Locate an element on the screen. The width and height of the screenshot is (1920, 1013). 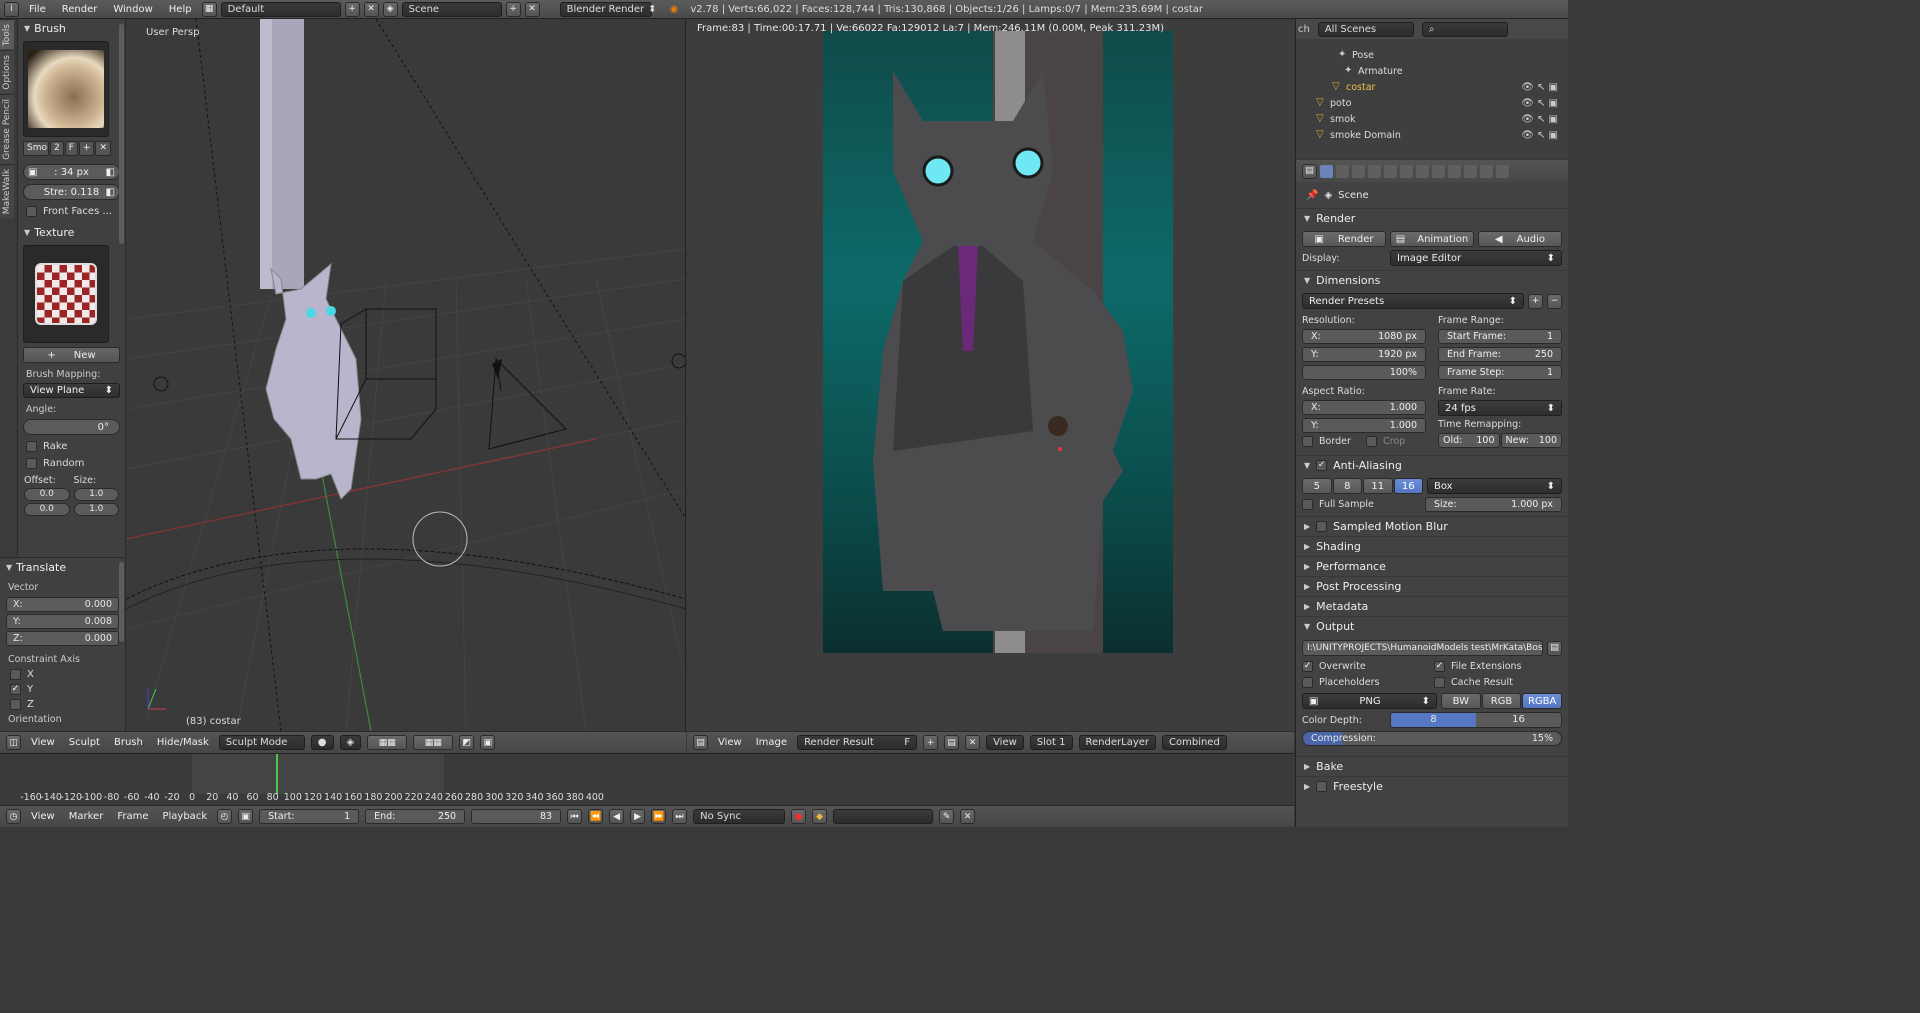
close-image-icon: ✕ is located at coordinates (973, 742).